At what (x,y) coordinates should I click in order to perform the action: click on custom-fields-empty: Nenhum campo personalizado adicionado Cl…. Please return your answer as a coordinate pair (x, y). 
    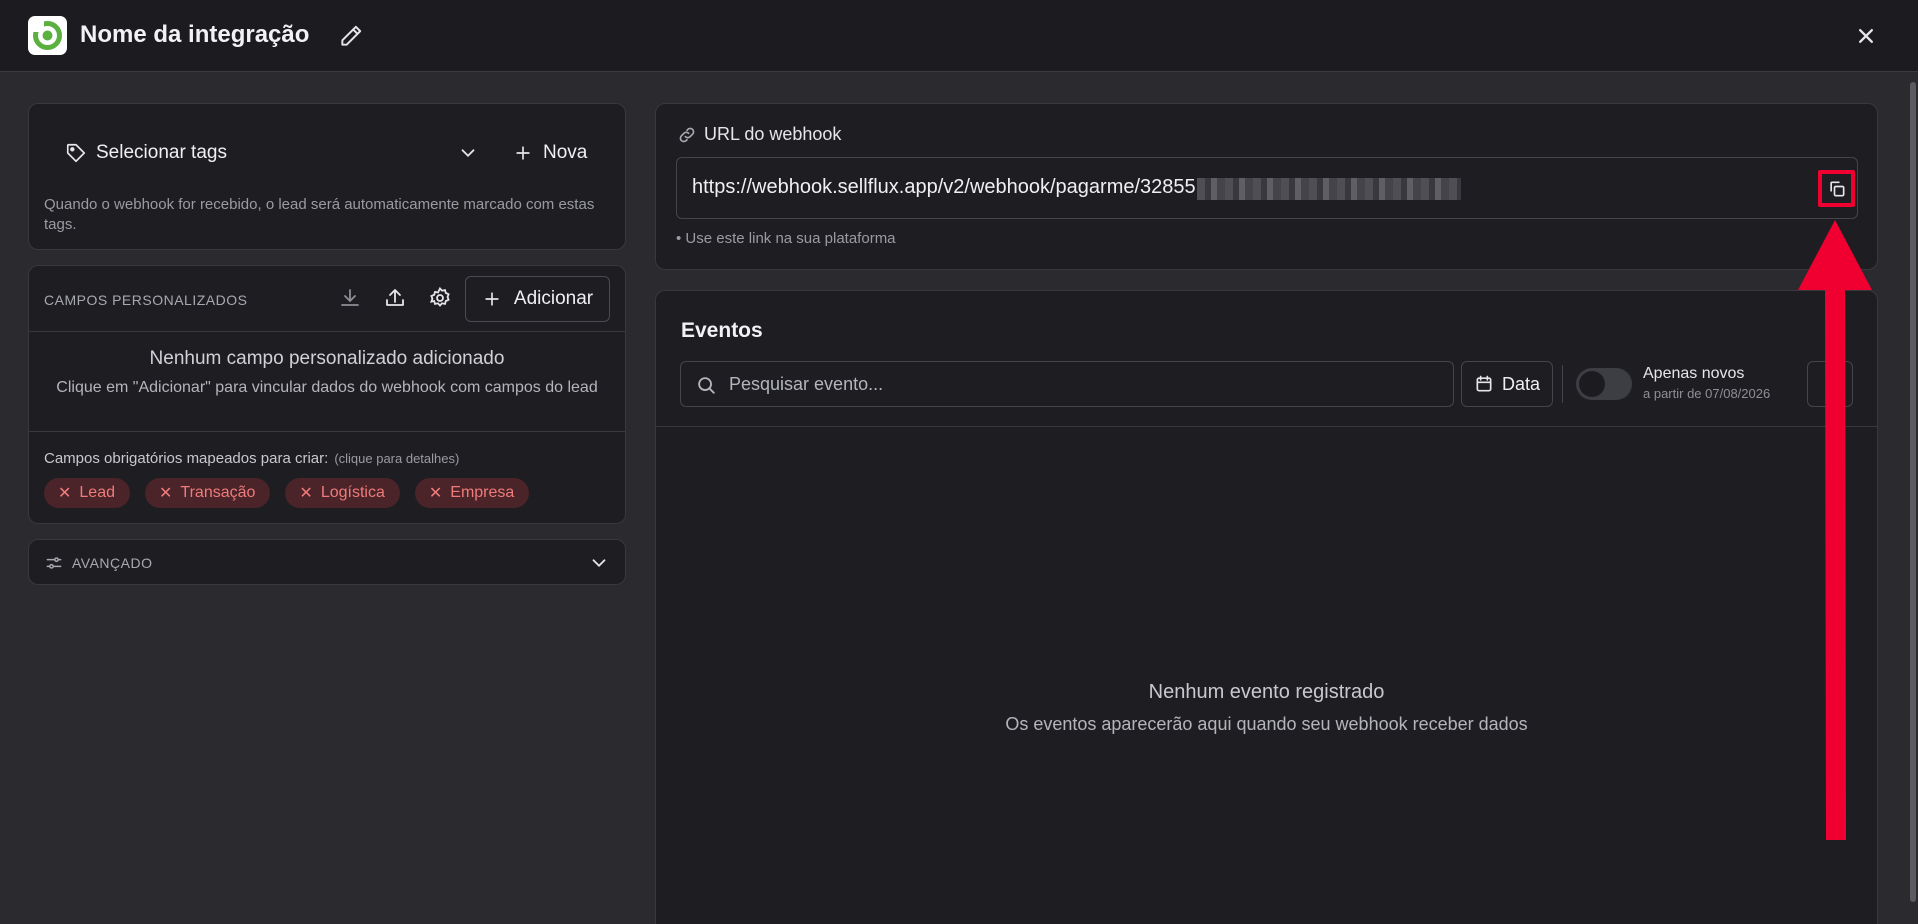
    Looking at the image, I should click on (327, 382).